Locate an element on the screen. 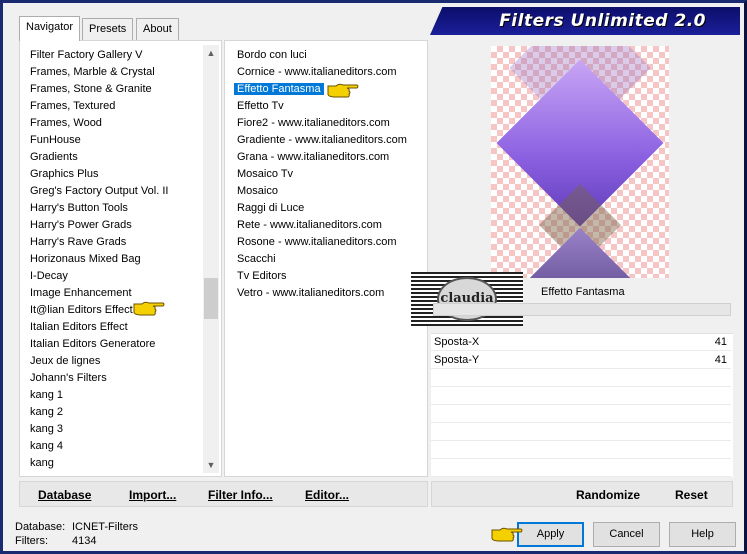 This screenshot has height=554, width=747. filter-item-label: Mosaico is located at coordinates (257, 191).